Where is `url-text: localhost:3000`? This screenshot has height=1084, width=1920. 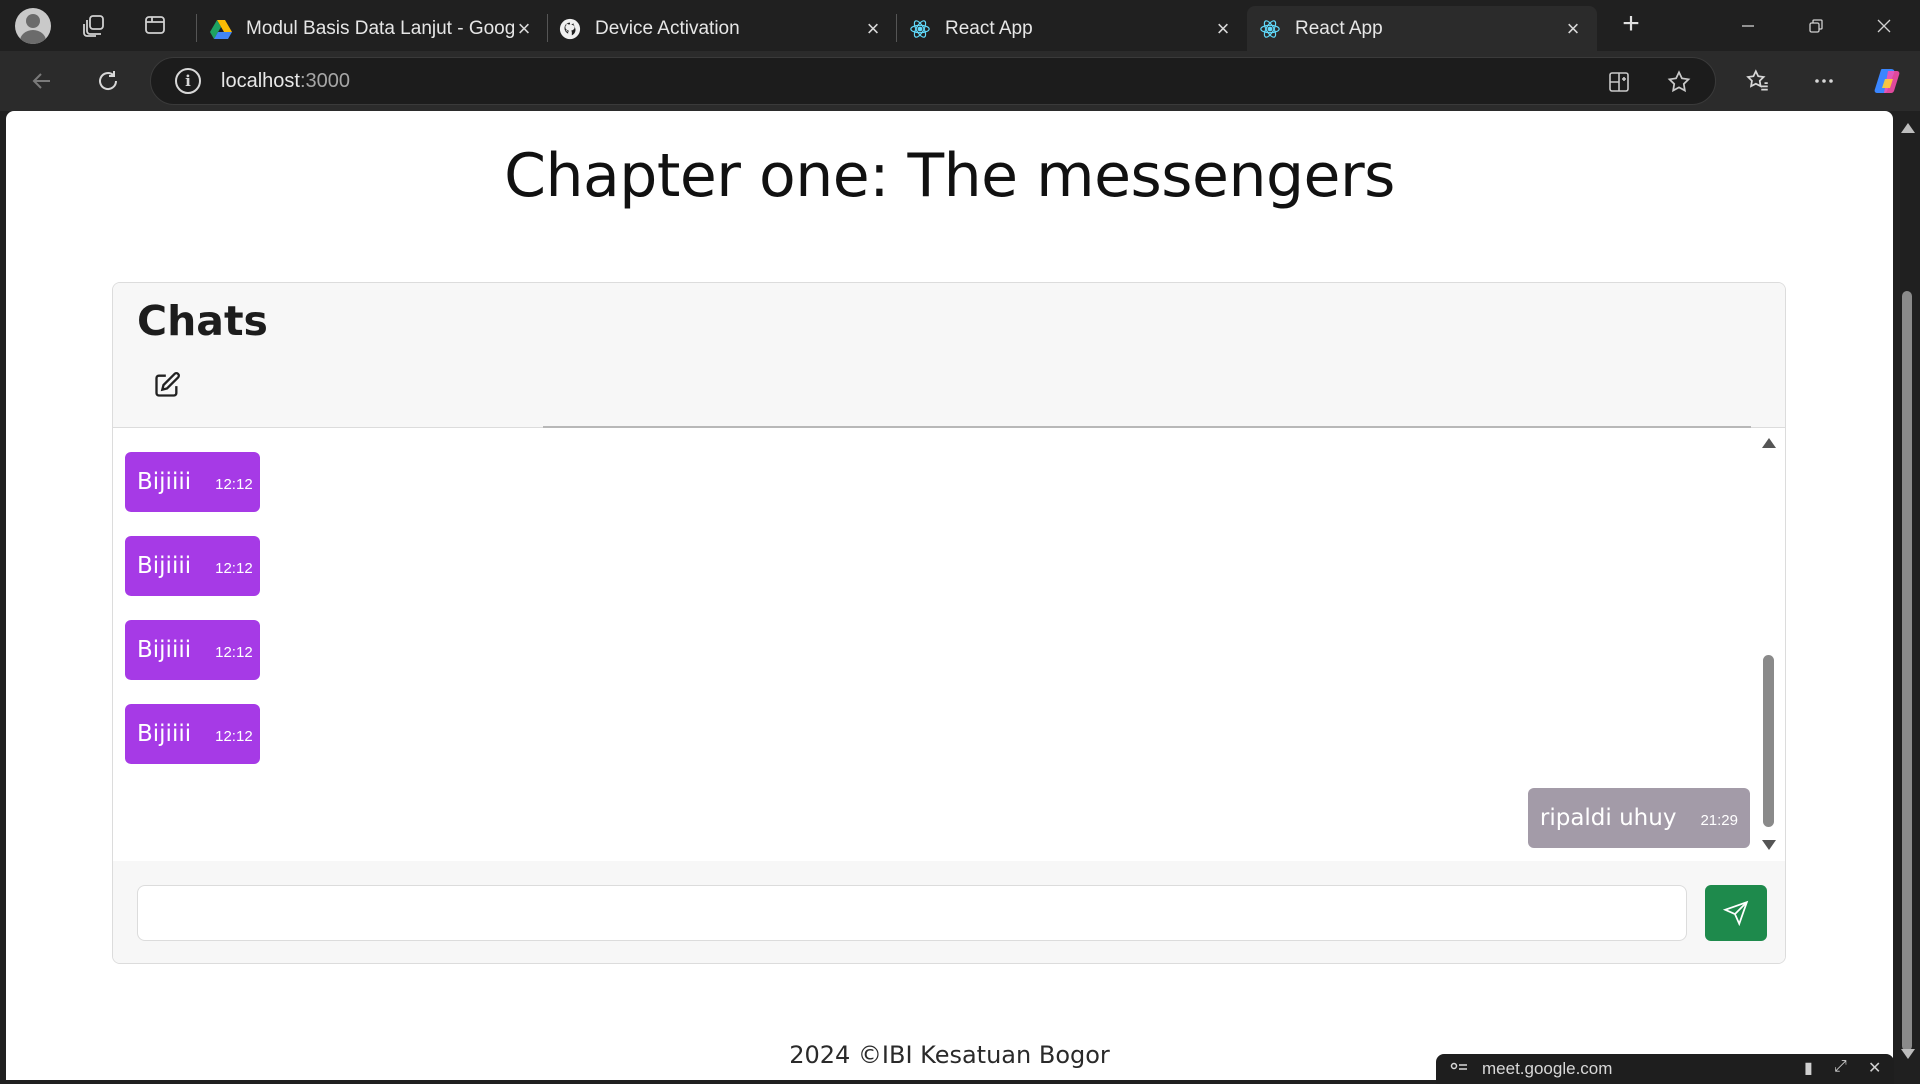 url-text: localhost:3000 is located at coordinates (285, 81).